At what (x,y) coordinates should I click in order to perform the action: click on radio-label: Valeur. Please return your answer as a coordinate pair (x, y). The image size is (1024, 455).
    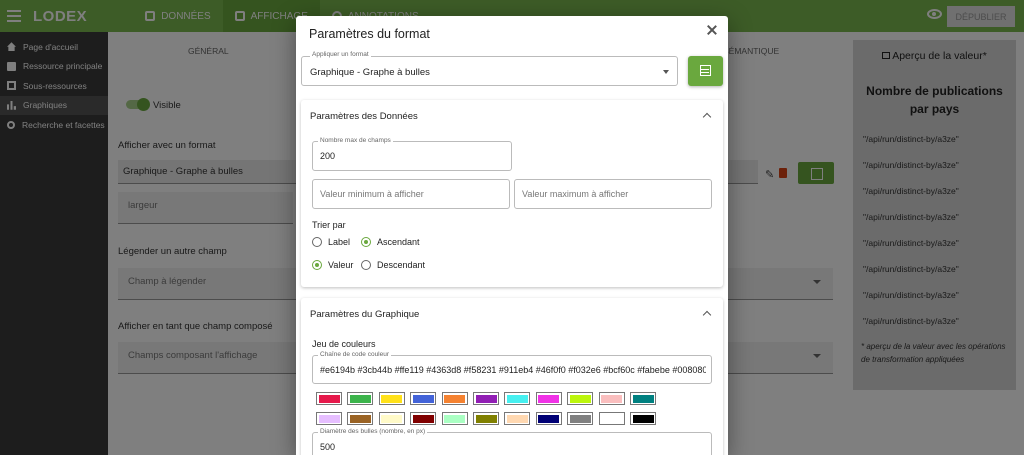
    Looking at the image, I should click on (341, 265).